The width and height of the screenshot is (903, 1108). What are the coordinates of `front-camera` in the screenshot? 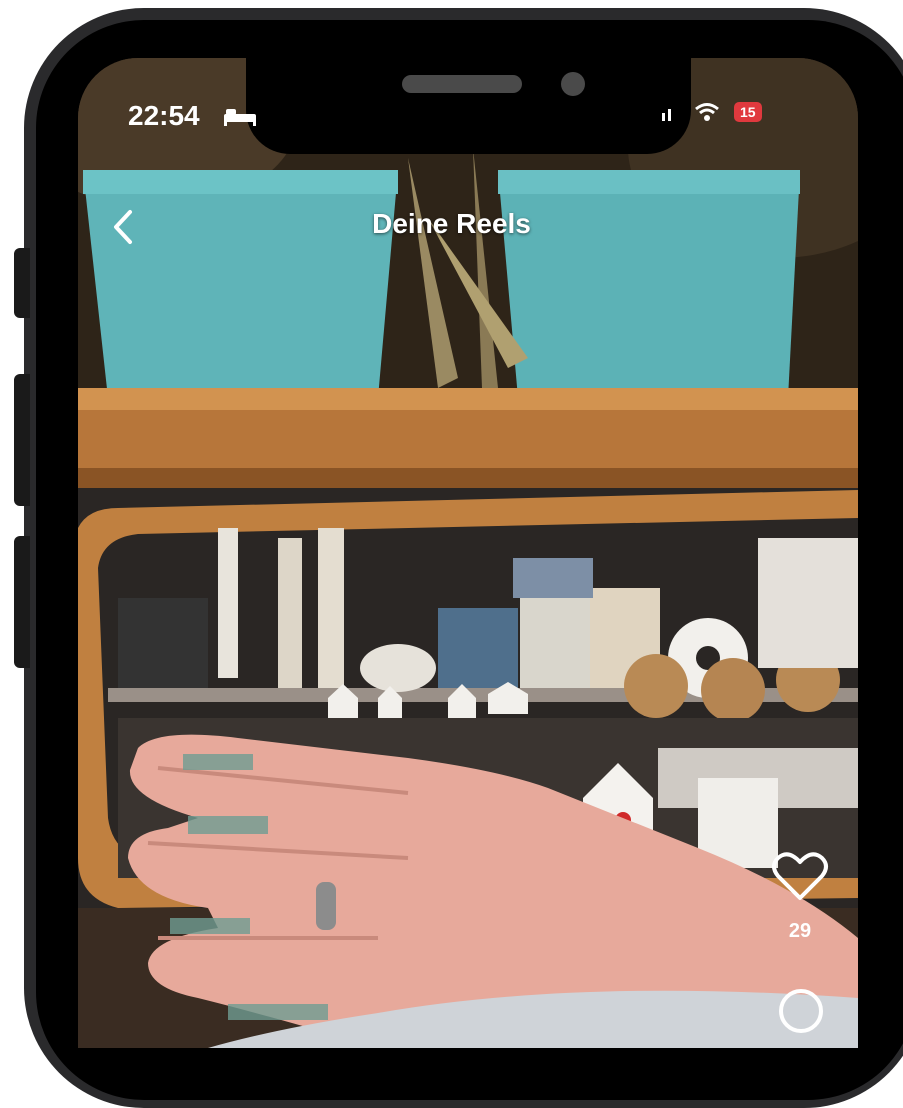 It's located at (573, 84).